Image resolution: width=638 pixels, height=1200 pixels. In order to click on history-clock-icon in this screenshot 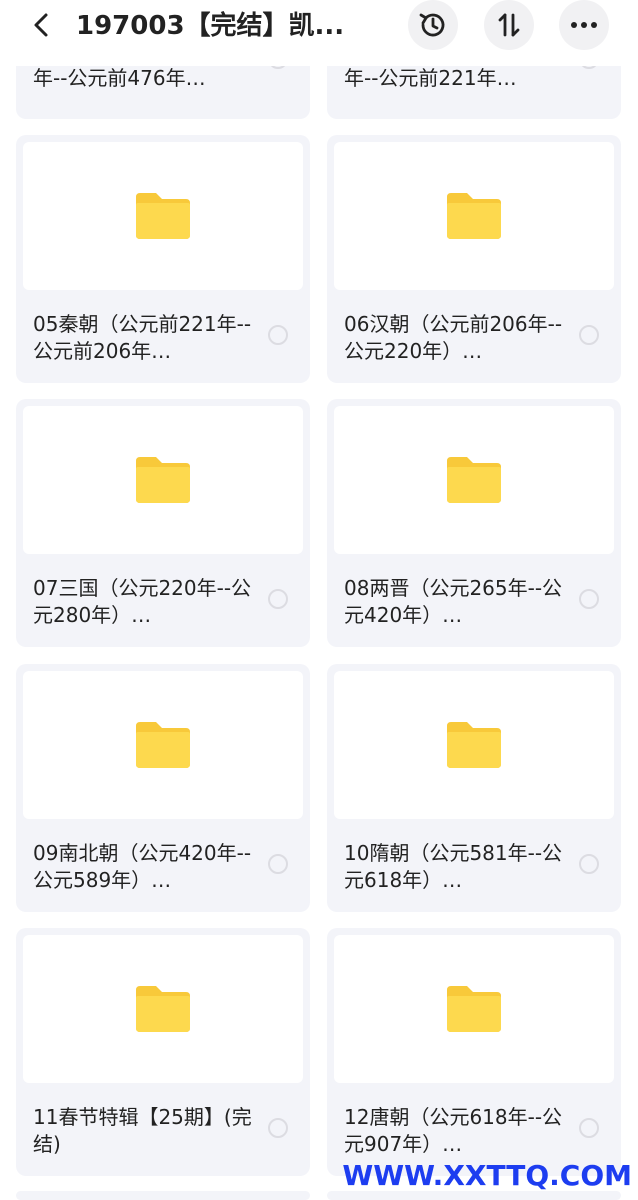, I will do `click(432, 25)`.